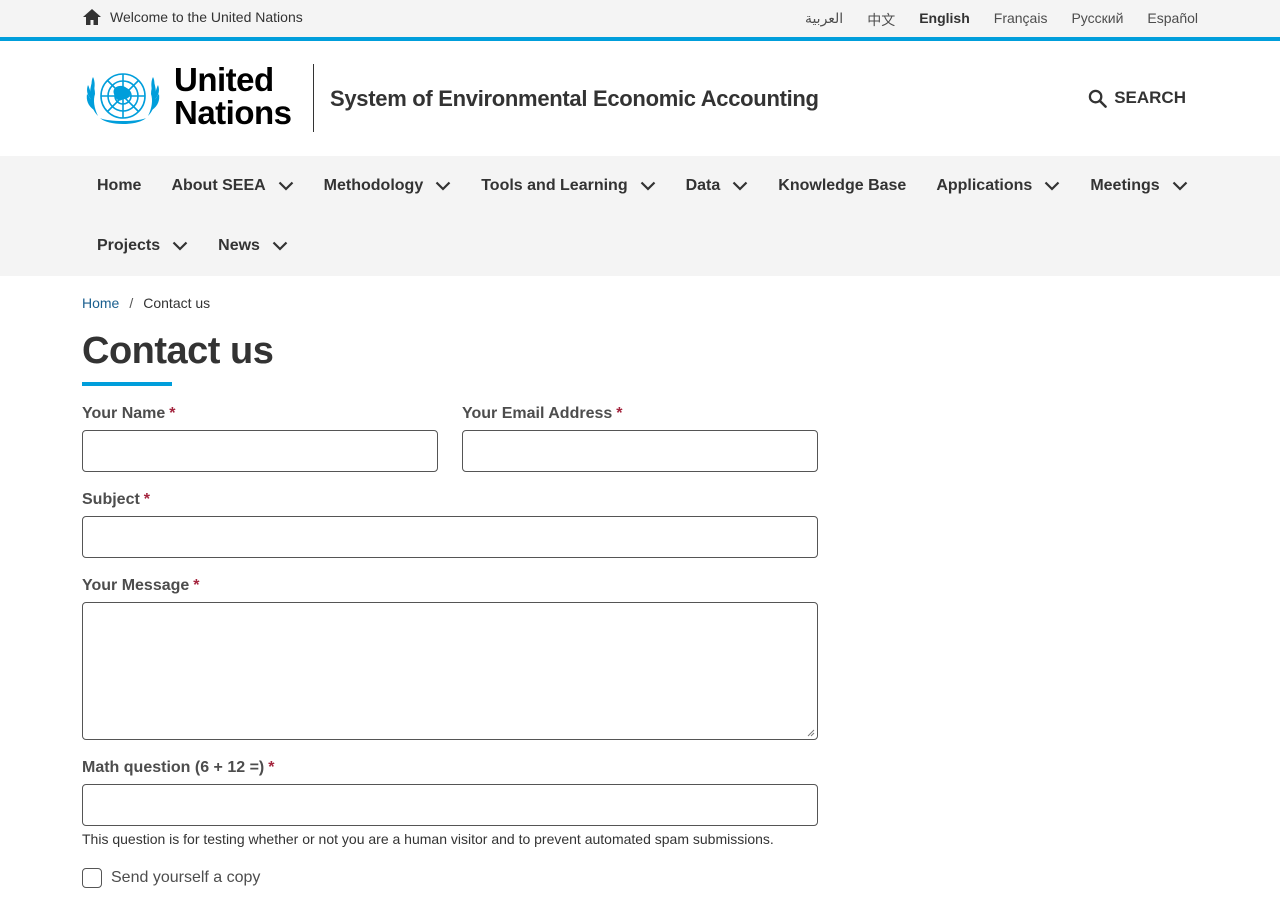 This screenshot has width=1280, height=900. I want to click on un-wordmark: United Nations, so click(233, 96).